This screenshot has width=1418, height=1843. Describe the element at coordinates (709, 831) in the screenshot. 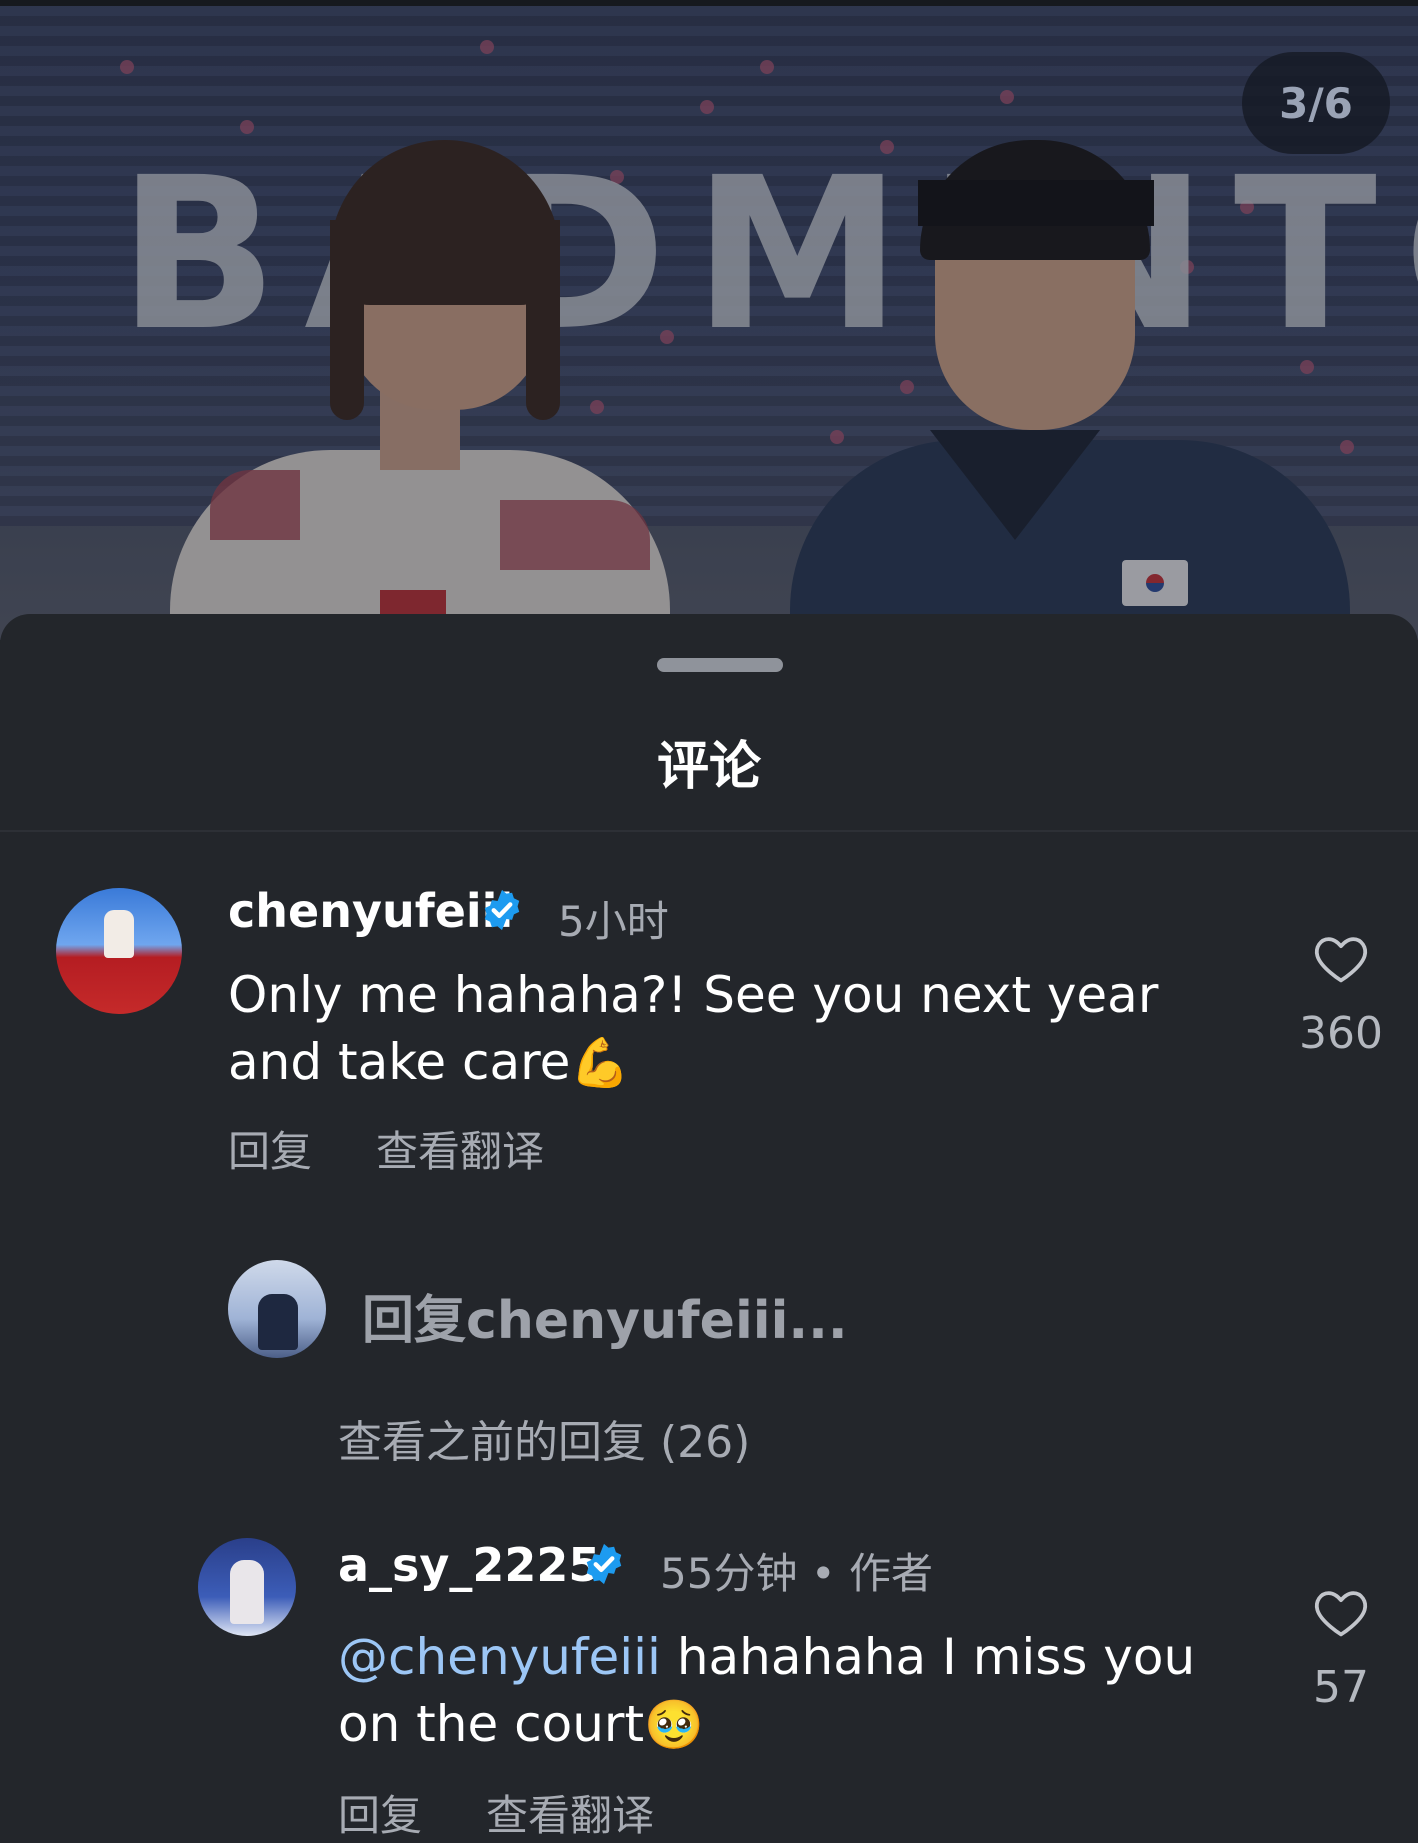

I see `header-divider` at that location.